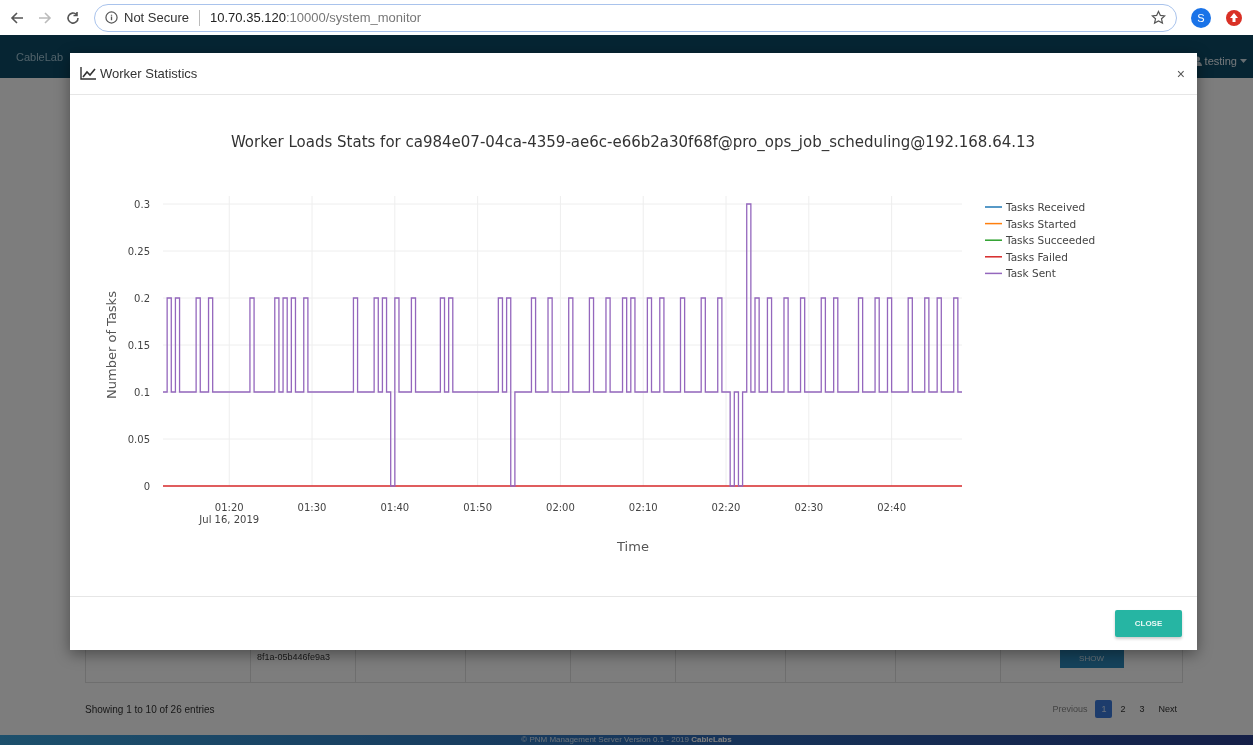  I want to click on page-link: 2, so click(1123, 709).